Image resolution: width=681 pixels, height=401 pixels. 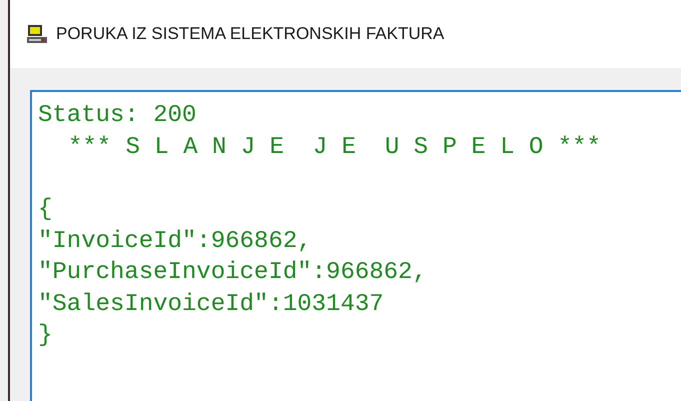 I want to click on response-line: "InvoiceId":966862,, so click(x=175, y=241).